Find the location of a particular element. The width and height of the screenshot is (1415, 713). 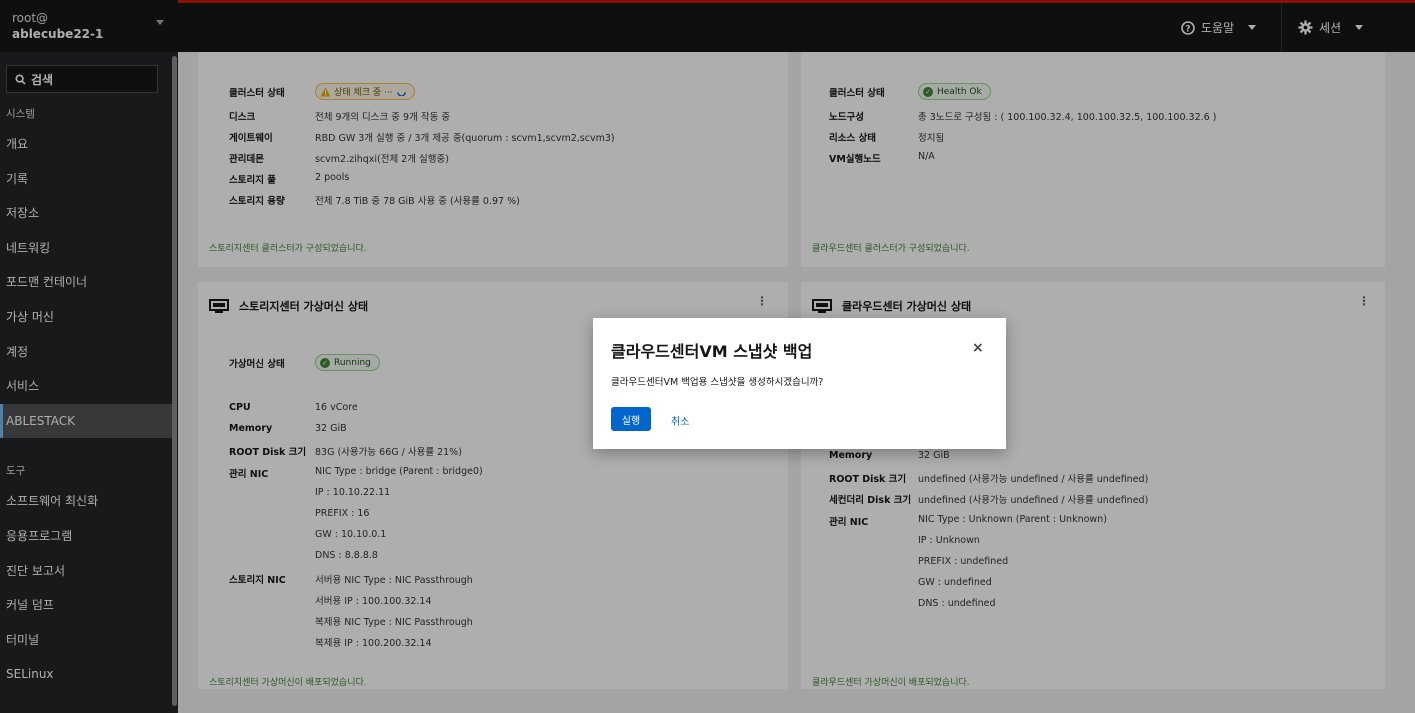

modal-title: 클라우드센터VM 스냅샷 백업 is located at coordinates (712, 351).